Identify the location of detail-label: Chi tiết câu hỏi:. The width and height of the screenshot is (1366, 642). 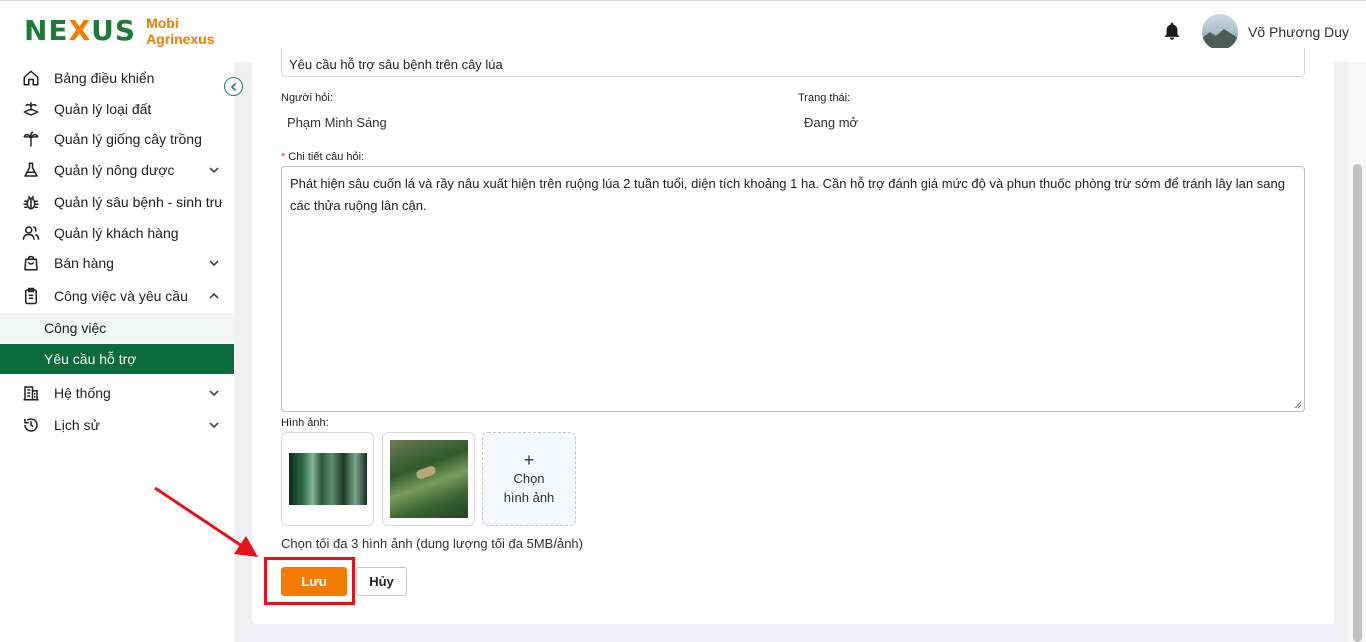
(326, 157).